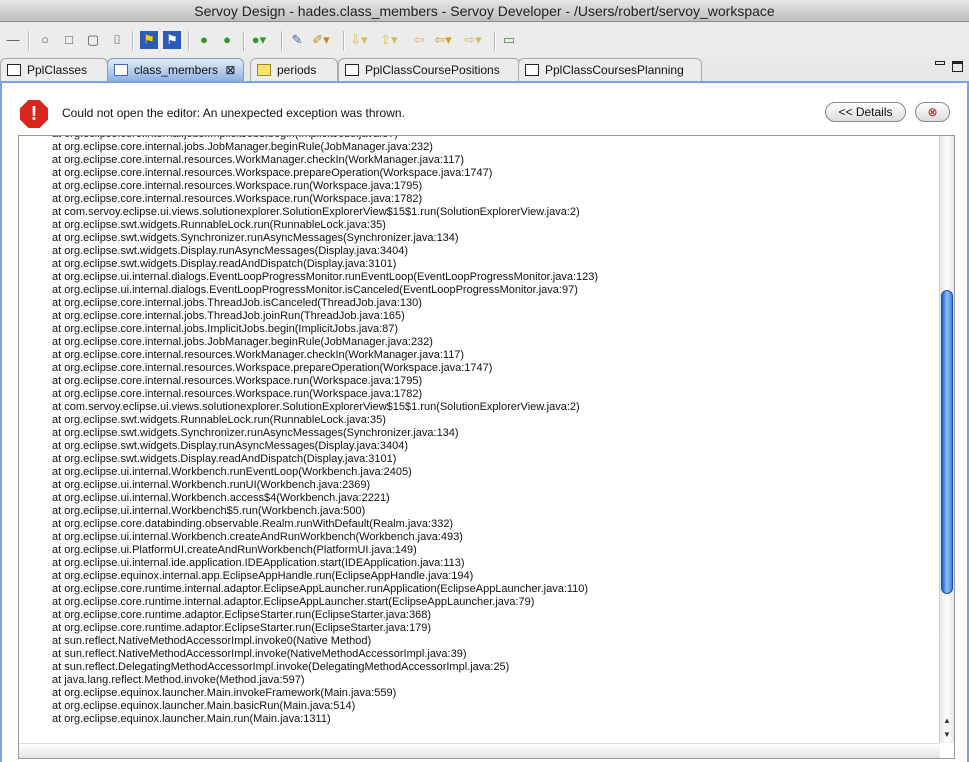  What do you see at coordinates (175, 69) in the screenshot?
I see `tab-class-members: class_members ⊠` at bounding box center [175, 69].